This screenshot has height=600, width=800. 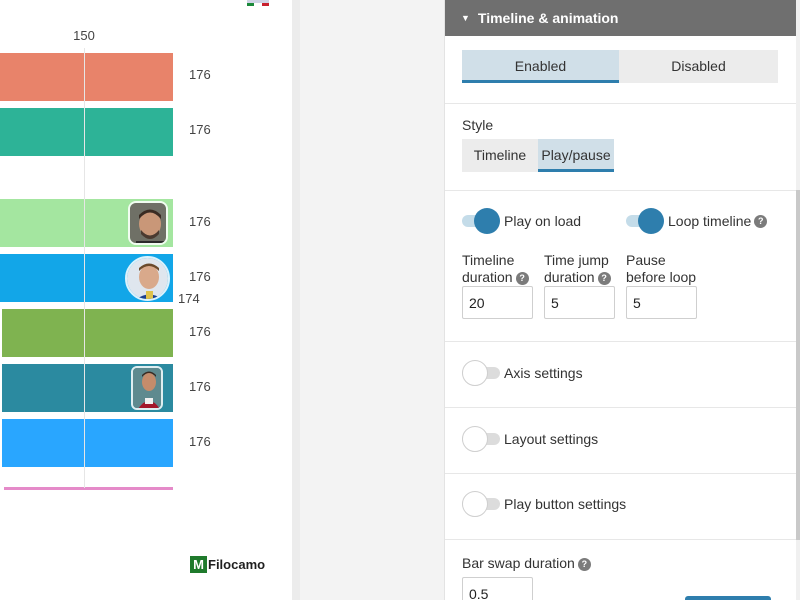 I want to click on panel-scrollbar, so click(x=798, y=300).